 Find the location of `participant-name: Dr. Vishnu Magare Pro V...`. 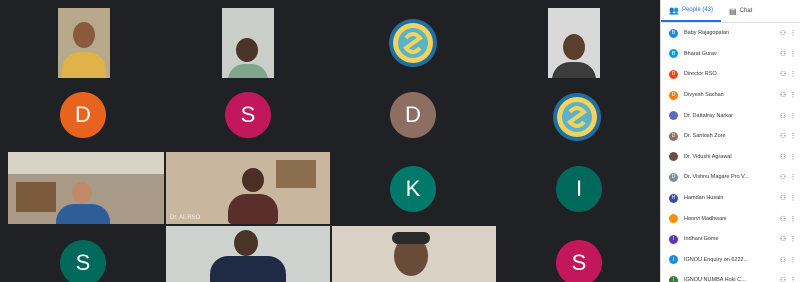

participant-name: Dr. Vishnu Magare Pro V... is located at coordinates (716, 177).